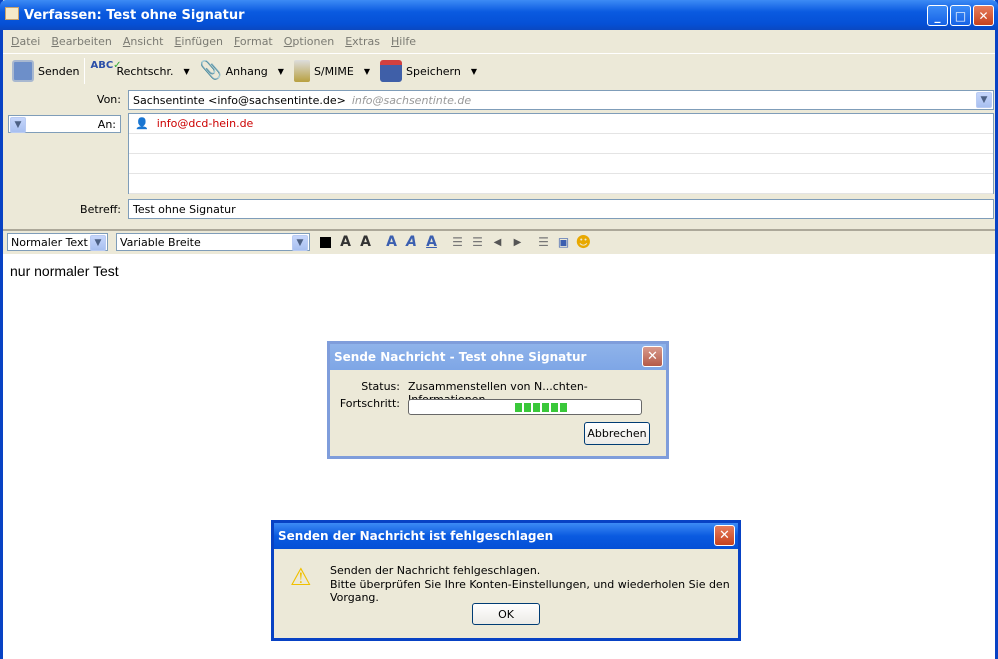 The height and width of the screenshot is (659, 998). What do you see at coordinates (380, 386) in the screenshot?
I see `status-label: Status:` at bounding box center [380, 386].